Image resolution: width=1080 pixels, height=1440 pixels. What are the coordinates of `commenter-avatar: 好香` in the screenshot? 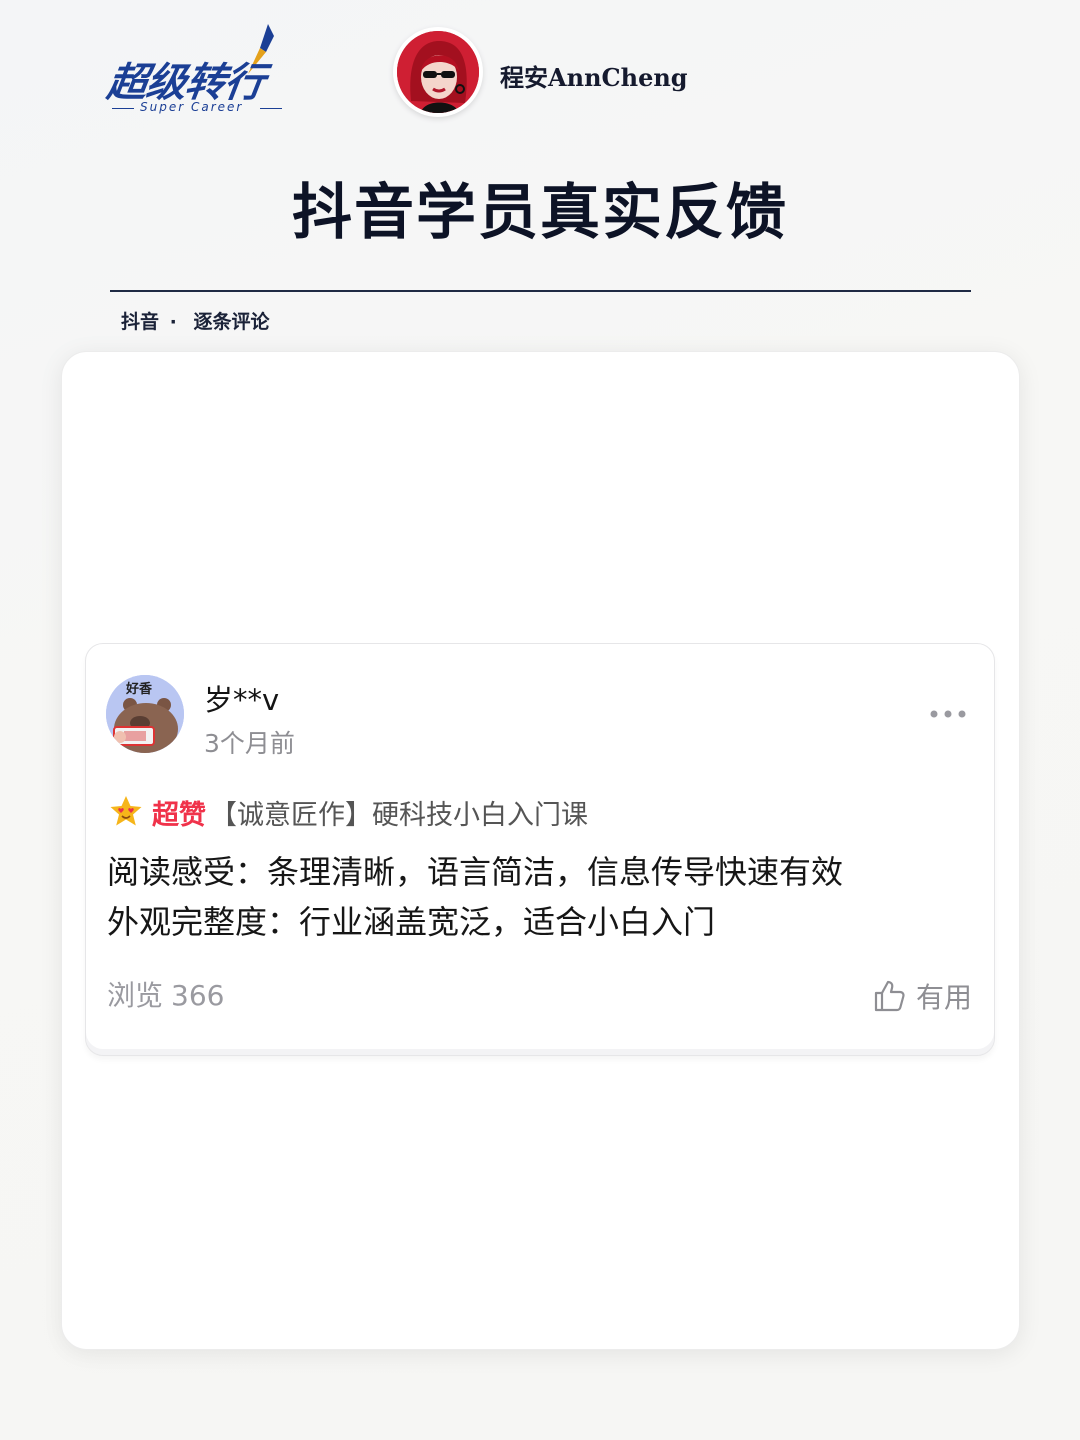 It's located at (145, 714).